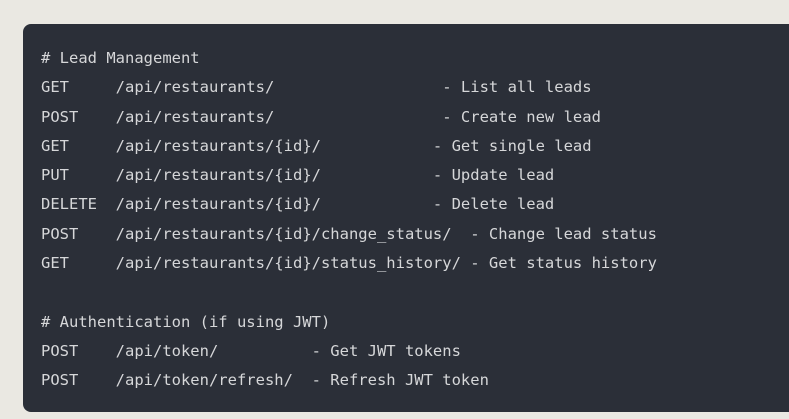 The height and width of the screenshot is (419, 789). Describe the element at coordinates (321, 116) in the screenshot. I see `code-line-create-lead: POST /api/restaurants/ - Create new lead` at that location.